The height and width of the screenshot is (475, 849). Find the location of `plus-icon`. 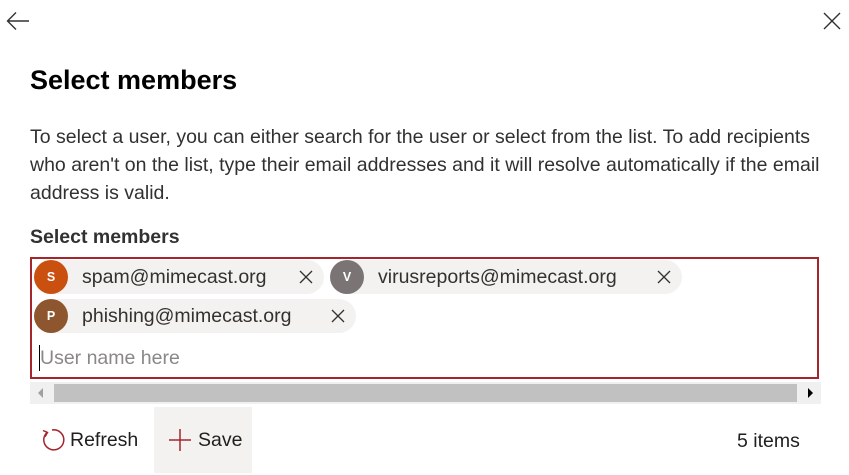

plus-icon is located at coordinates (180, 440).